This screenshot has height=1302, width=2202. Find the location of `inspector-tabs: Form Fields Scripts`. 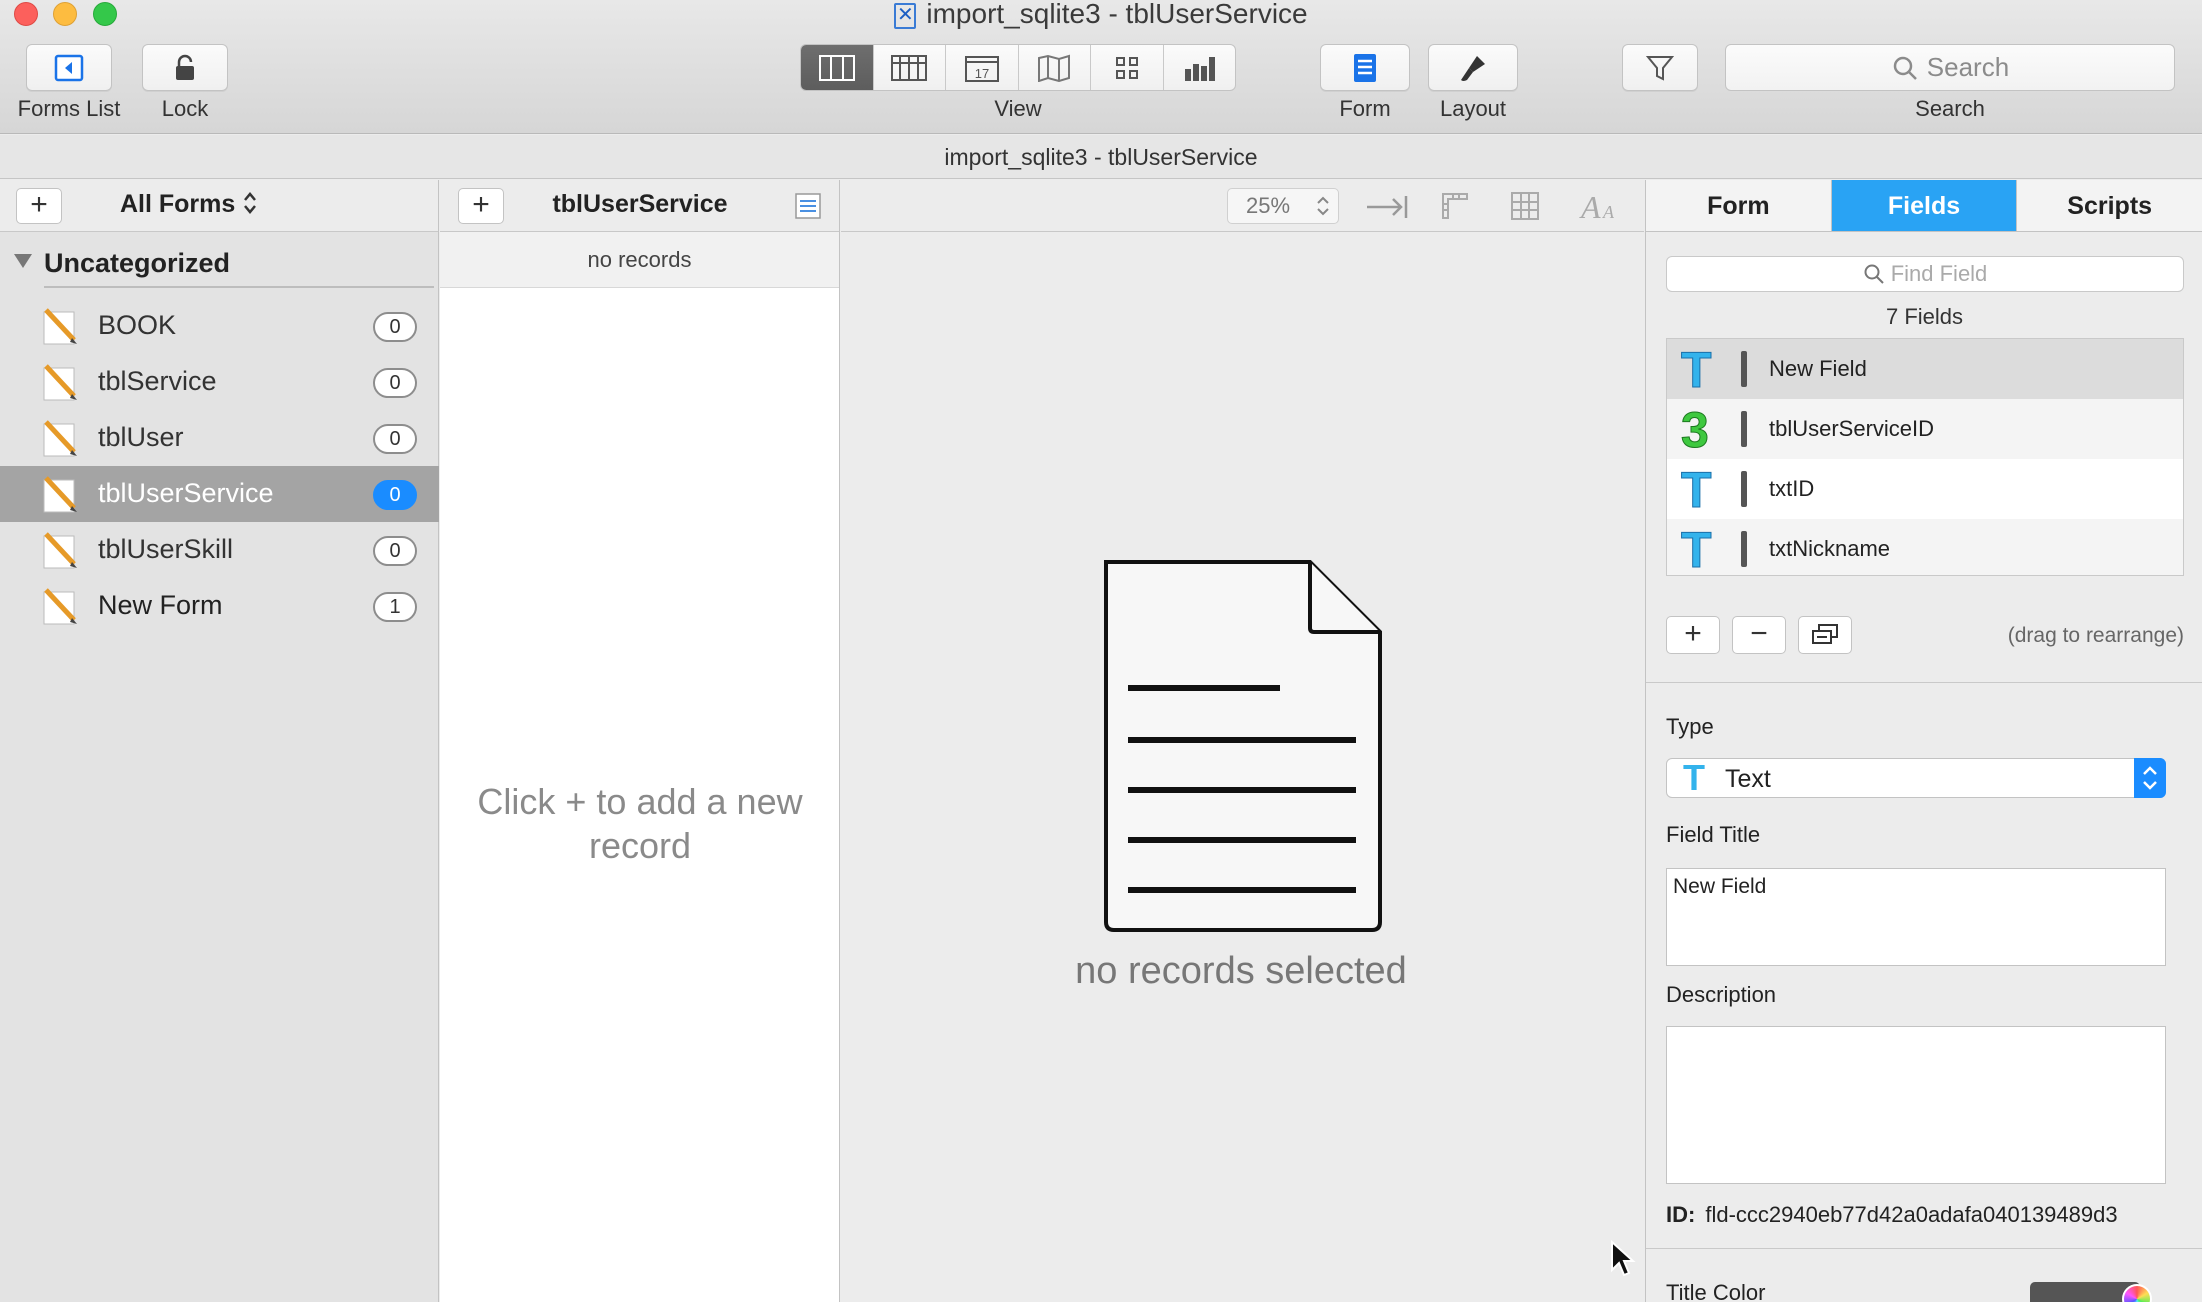

inspector-tabs: Form Fields Scripts is located at coordinates (1924, 206).